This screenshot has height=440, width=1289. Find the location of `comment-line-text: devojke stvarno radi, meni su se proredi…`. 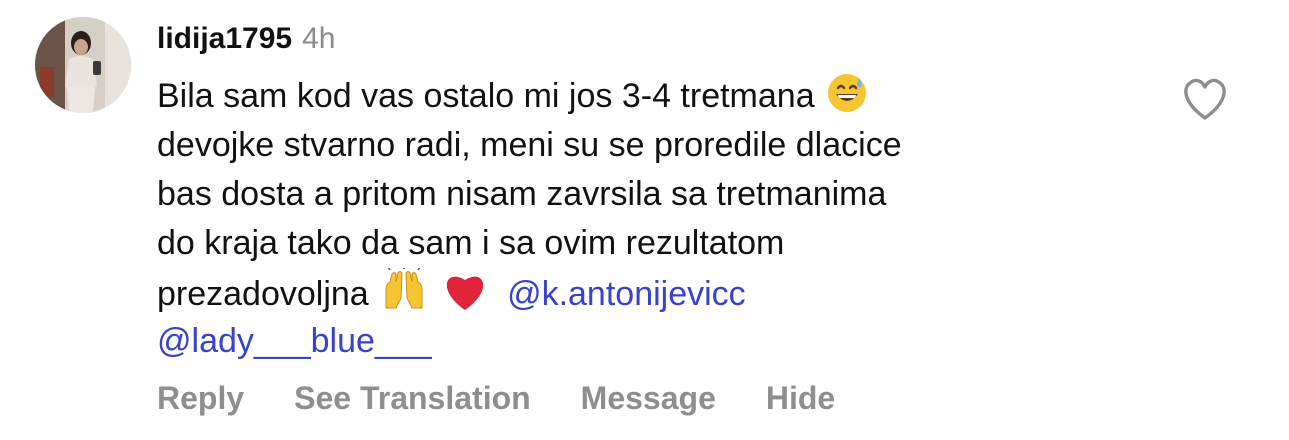

comment-line-text: devojke stvarno radi, meni su se proredi… is located at coordinates (529, 145).